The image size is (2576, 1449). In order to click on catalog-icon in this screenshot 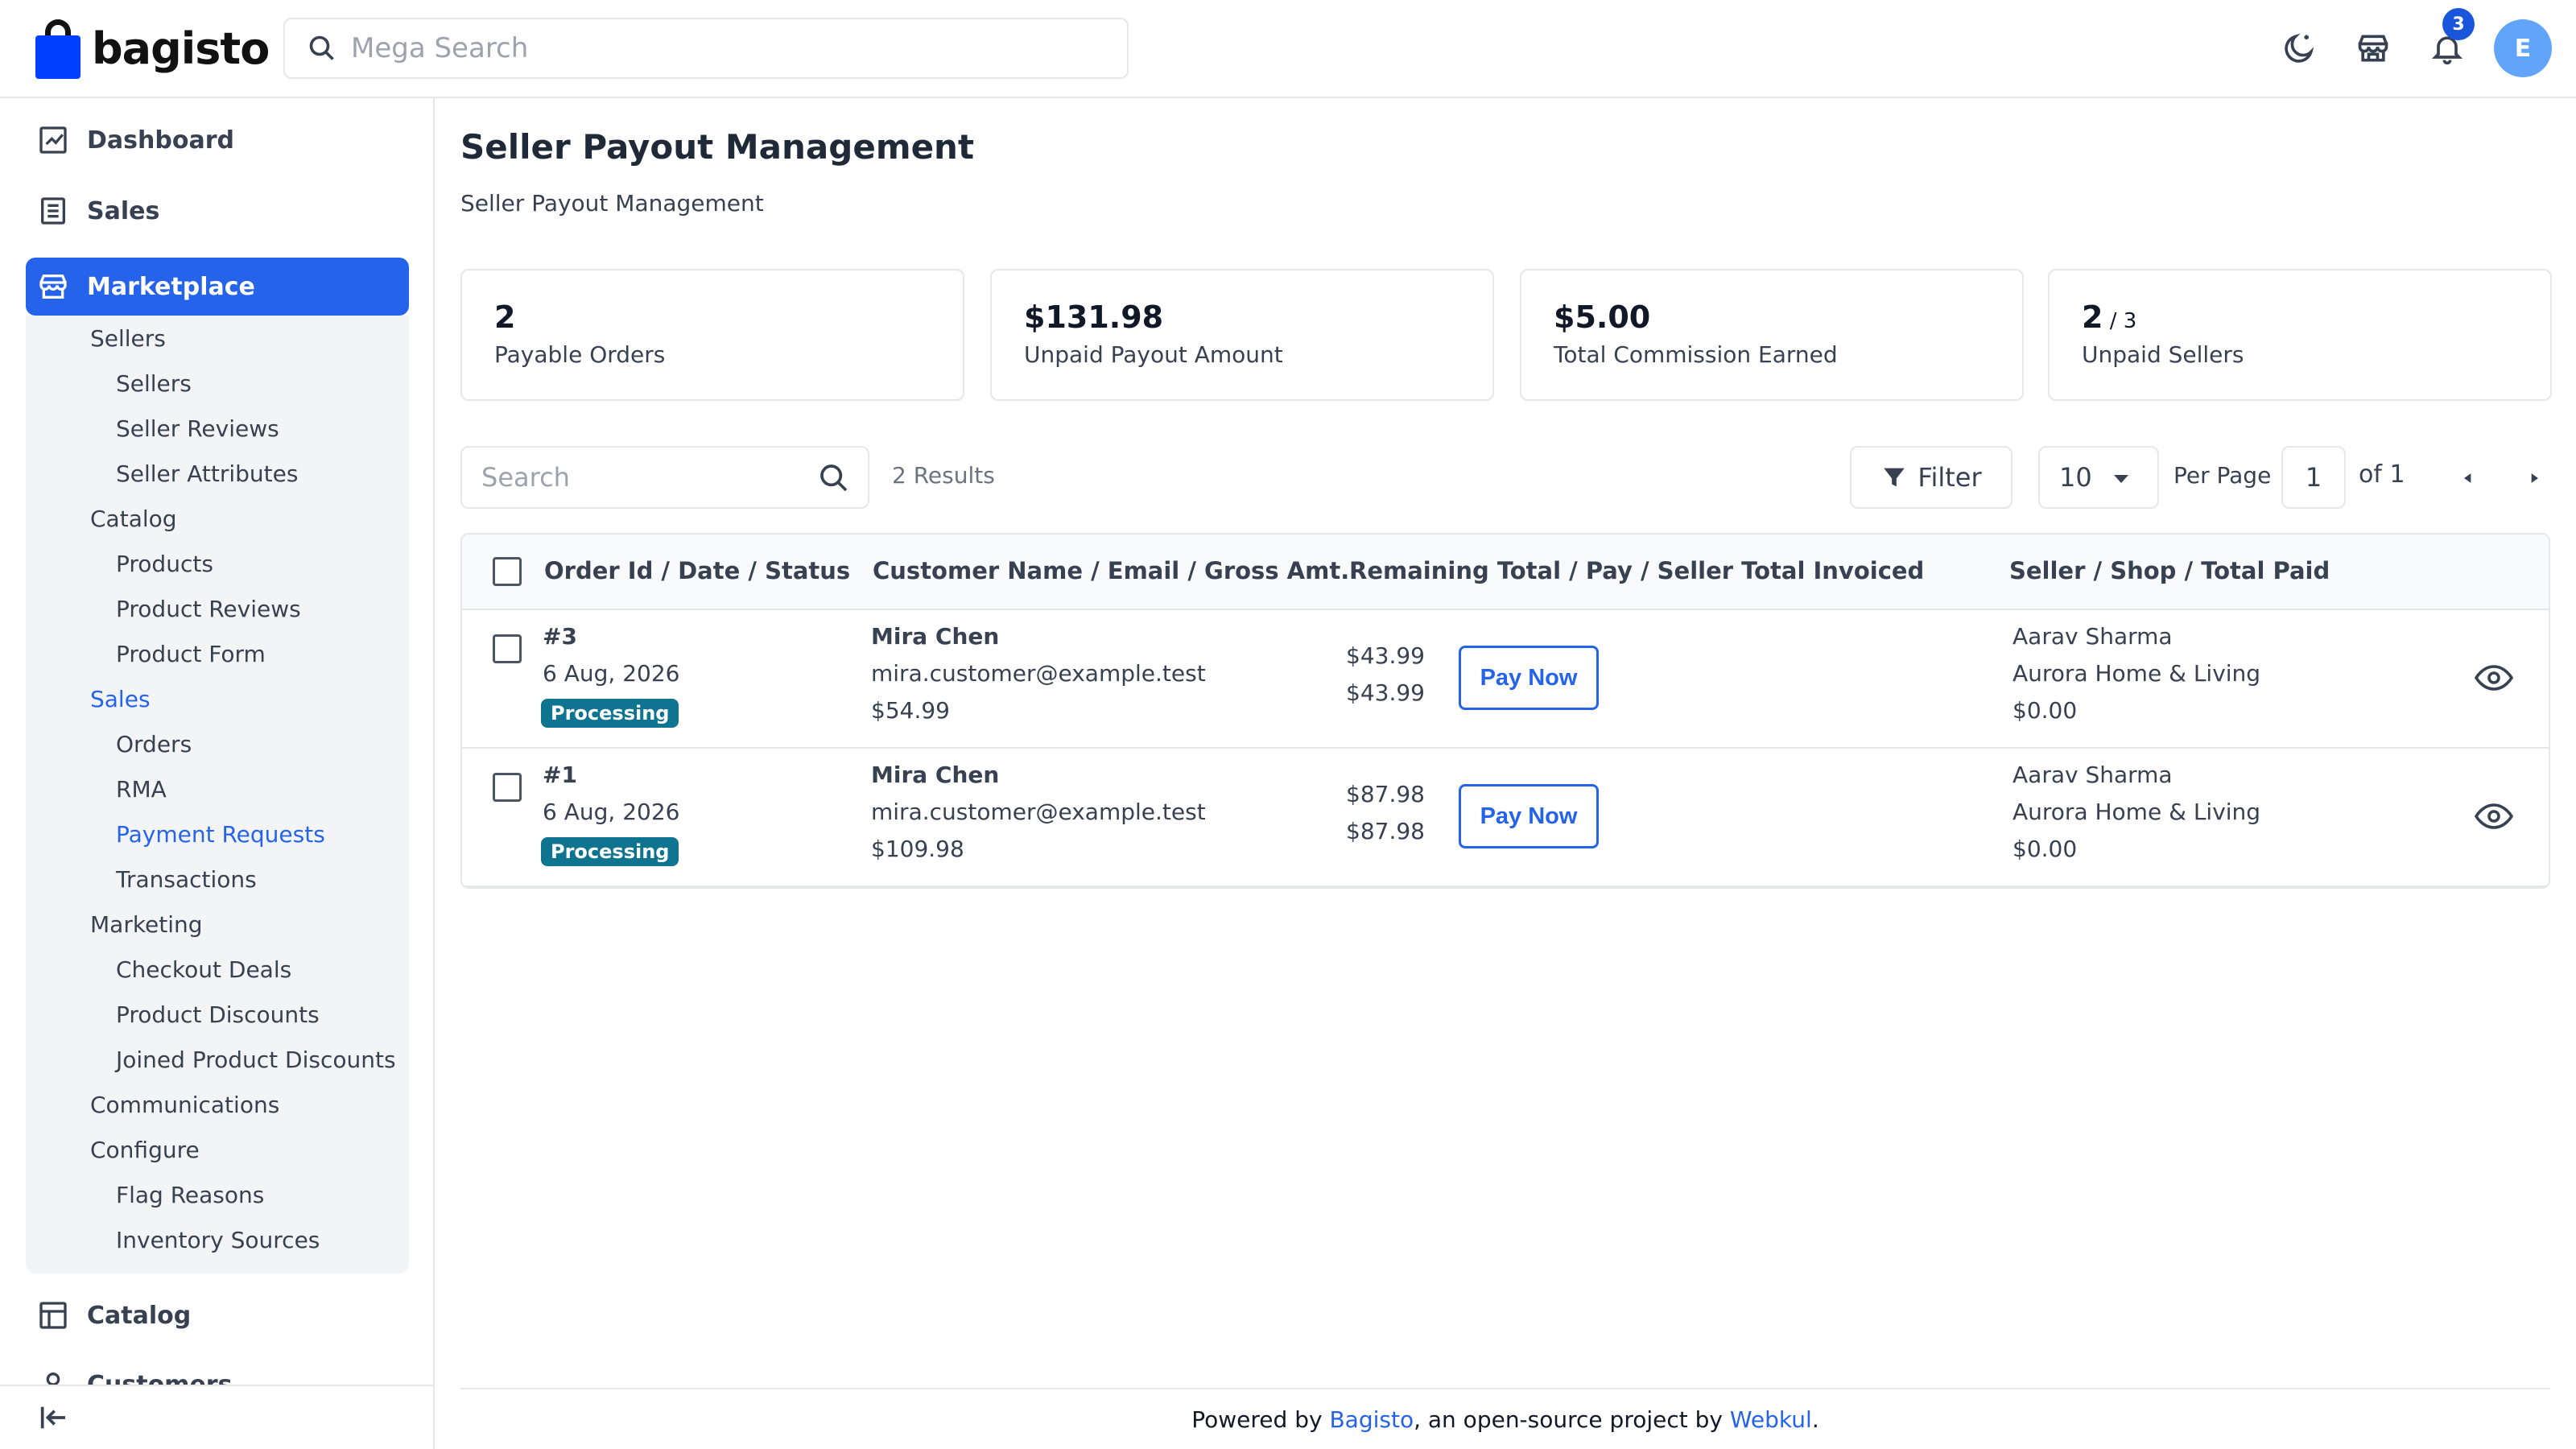, I will do `click(53, 1315)`.